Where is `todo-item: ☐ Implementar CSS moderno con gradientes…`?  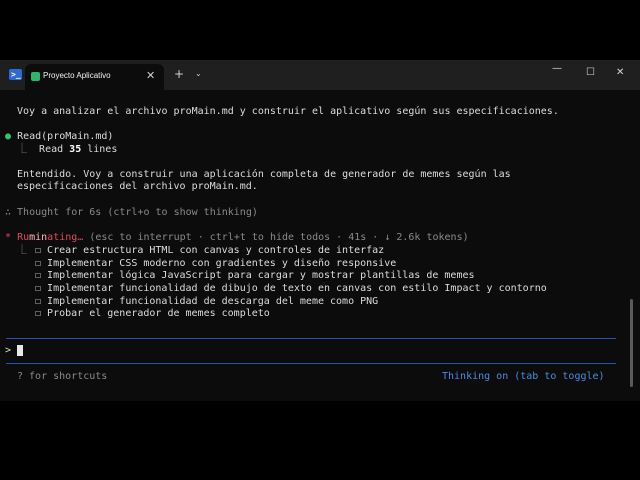
todo-item: ☐ Implementar CSS moderno con gradientes… is located at coordinates (216, 263).